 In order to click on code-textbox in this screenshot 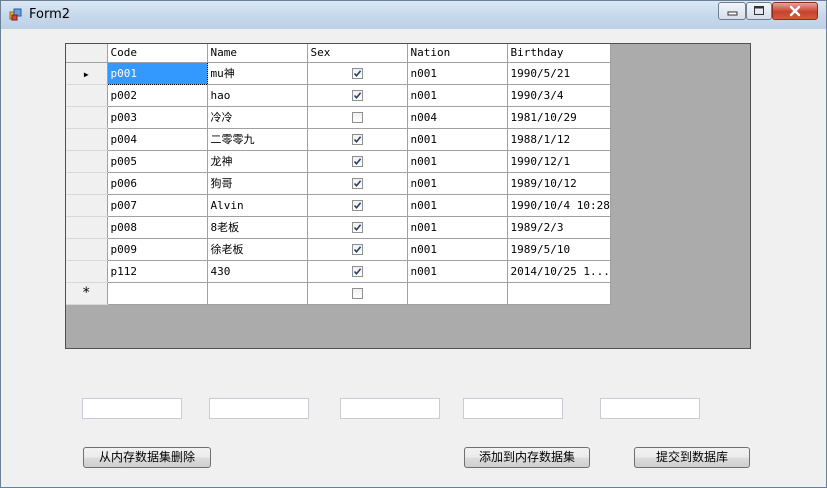, I will do `click(132, 408)`.